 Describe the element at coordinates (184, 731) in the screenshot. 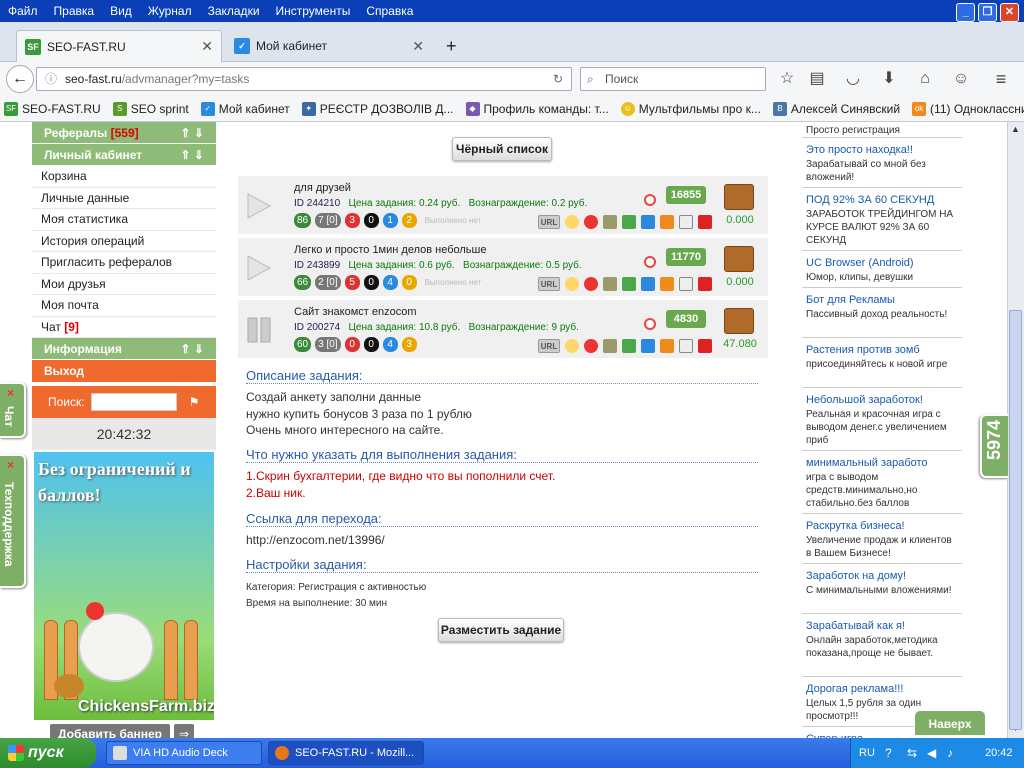

I see `add-banner-arrow-button: ⇒` at that location.